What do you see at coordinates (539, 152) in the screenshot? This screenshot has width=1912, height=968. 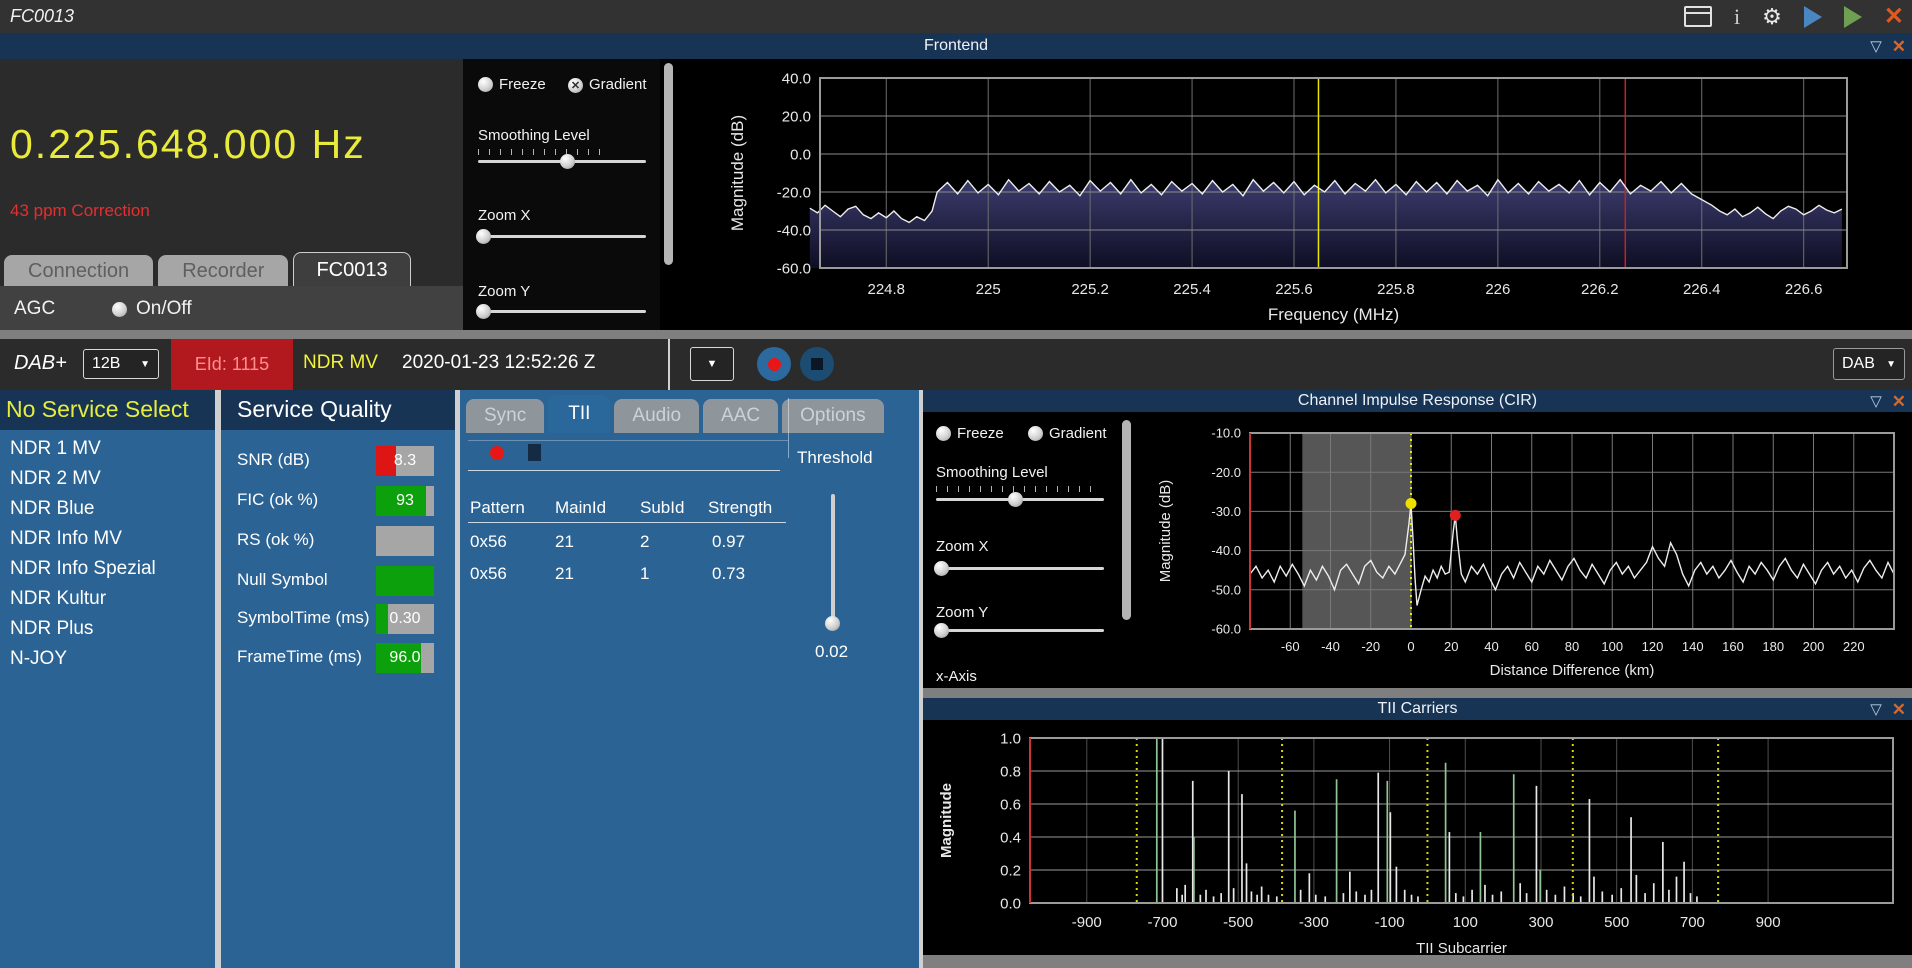 I see `smoothing-ticks` at bounding box center [539, 152].